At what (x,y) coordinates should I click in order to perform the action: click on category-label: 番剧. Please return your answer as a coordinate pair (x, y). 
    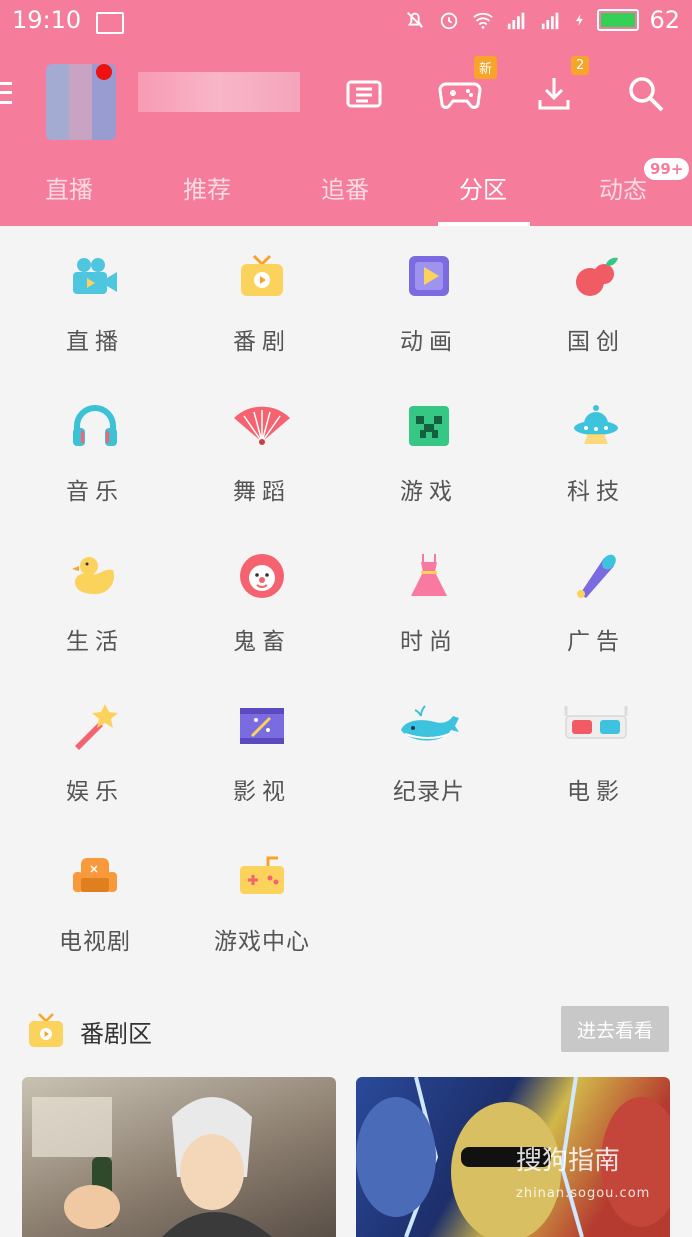
    Looking at the image, I should click on (262, 342).